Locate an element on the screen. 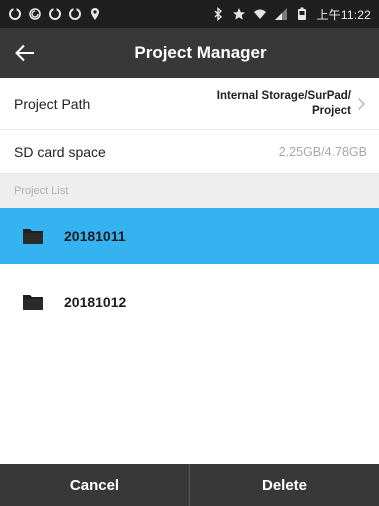 The width and height of the screenshot is (379, 506). chevron-right-icon is located at coordinates (361, 104).